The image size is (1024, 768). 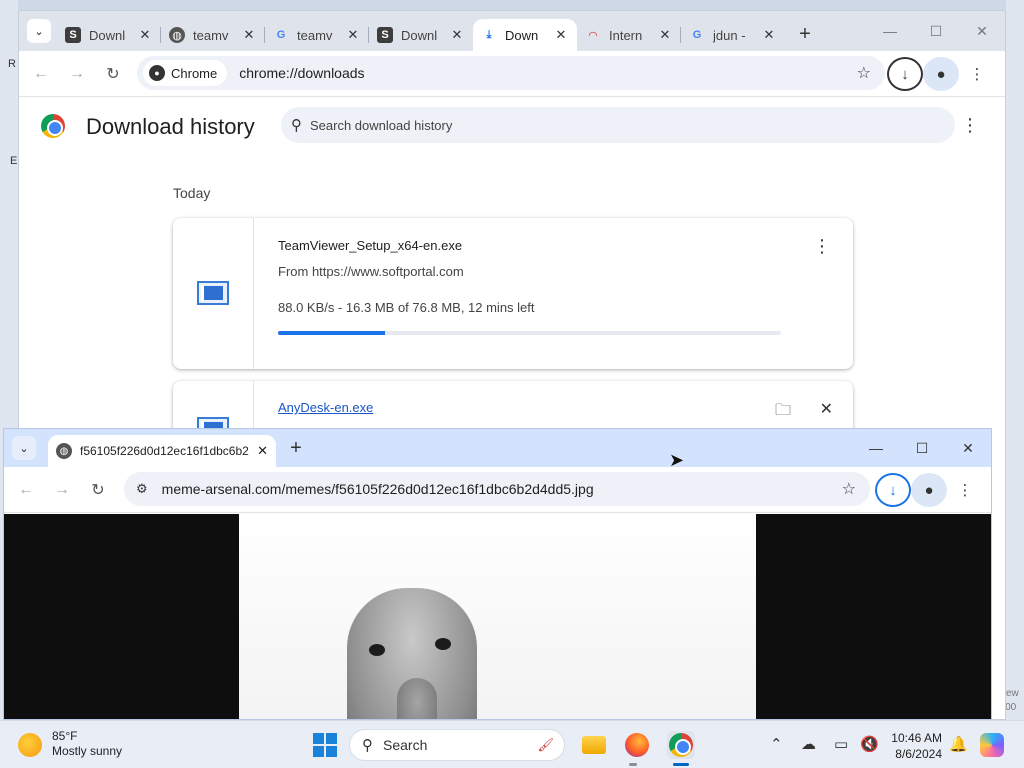 I want to click on seal-eye, so click(x=443, y=644).